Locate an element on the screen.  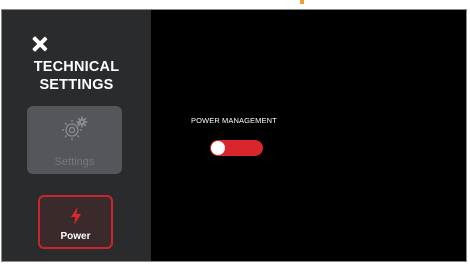
title-line-1: TECHNICAL is located at coordinates (76, 67).